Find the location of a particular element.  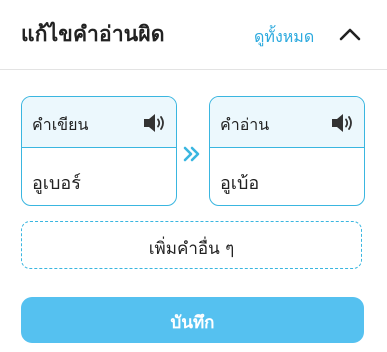

add-more-words-button: เพิ่มคำอื่น ๆ is located at coordinates (191, 245).